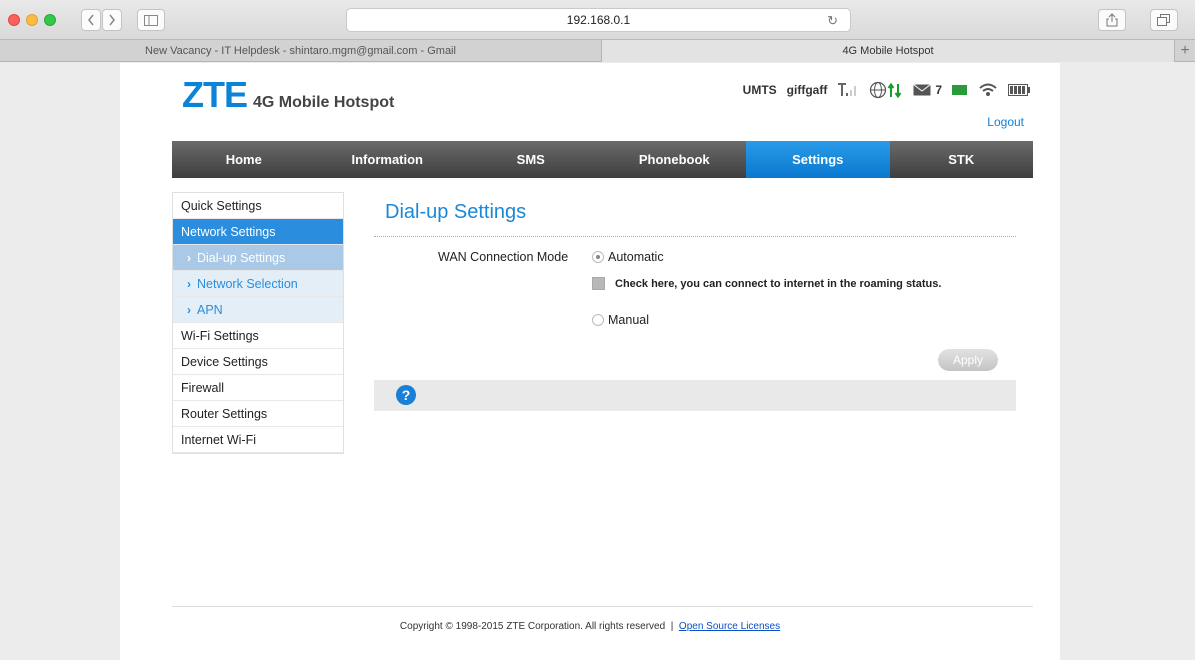 Image resolution: width=1195 pixels, height=660 pixels. I want to click on sidebar-icon, so click(151, 20).